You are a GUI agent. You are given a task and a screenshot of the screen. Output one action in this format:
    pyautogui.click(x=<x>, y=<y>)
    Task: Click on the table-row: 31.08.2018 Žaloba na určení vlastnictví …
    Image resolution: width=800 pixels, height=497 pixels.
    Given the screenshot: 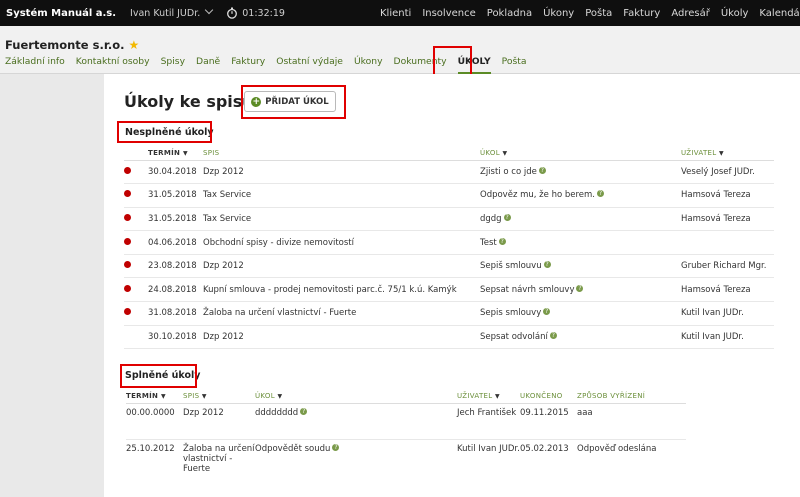 What is the action you would take?
    pyautogui.click(x=449, y=313)
    